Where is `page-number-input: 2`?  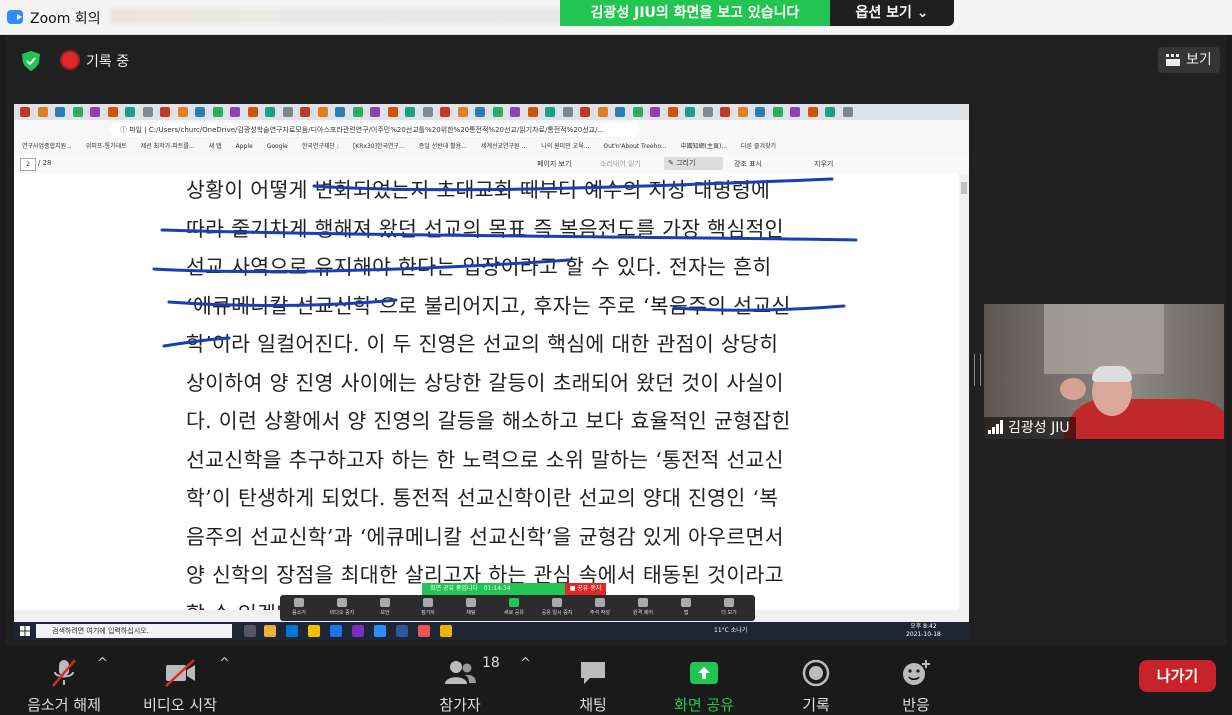
page-number-input: 2 is located at coordinates (28, 164).